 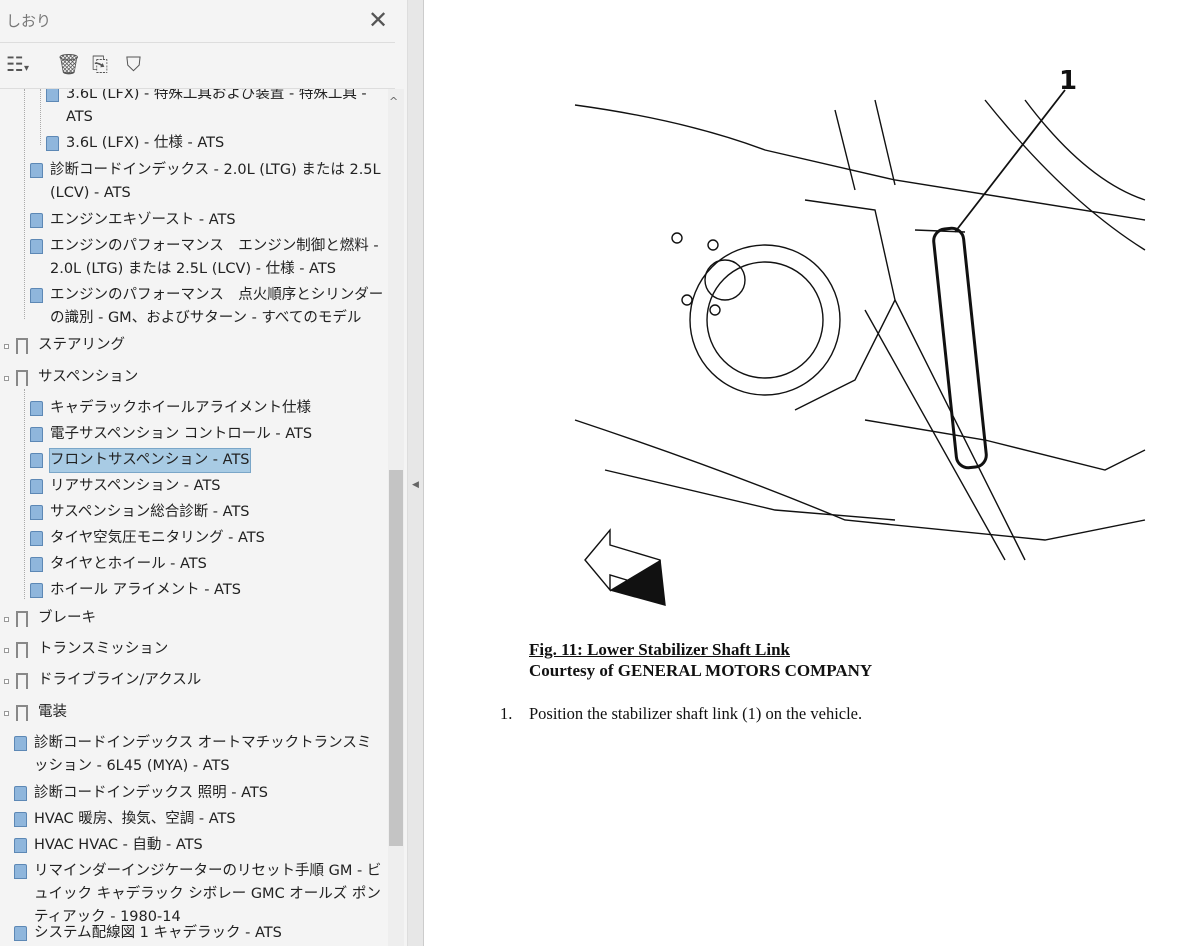 I want to click on bookmark-label: サスペンション総合診断 - ATS, so click(x=150, y=512).